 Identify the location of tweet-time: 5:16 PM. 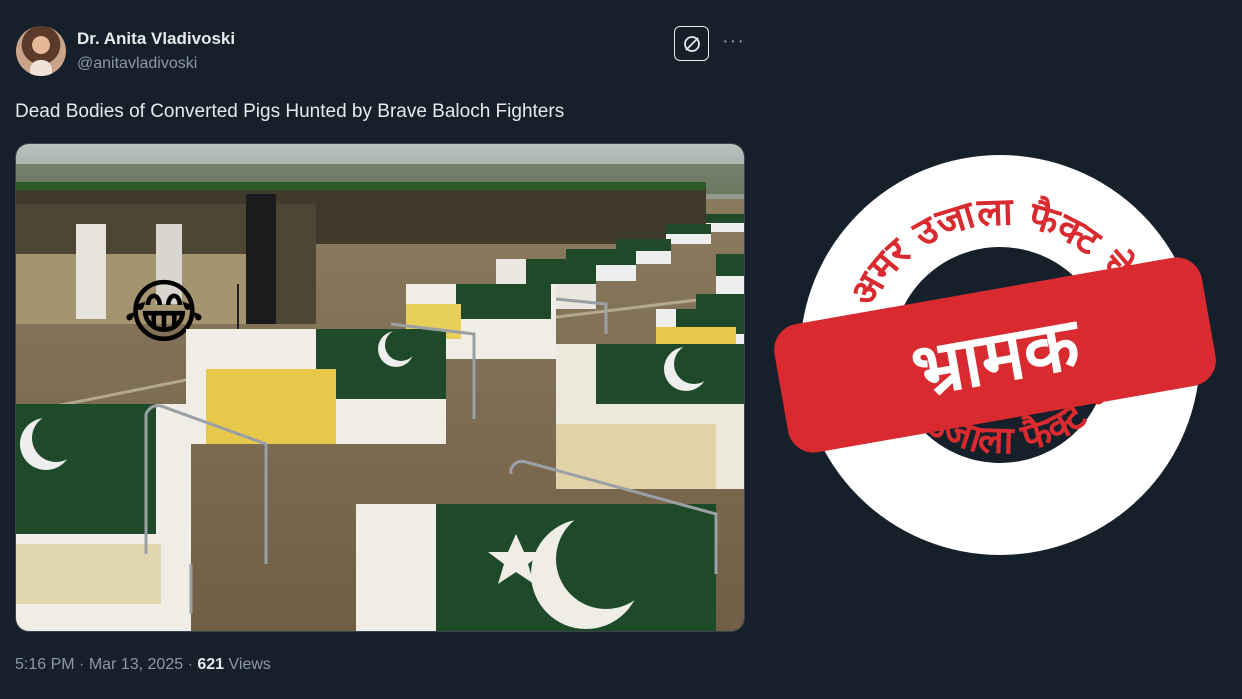
(45, 664).